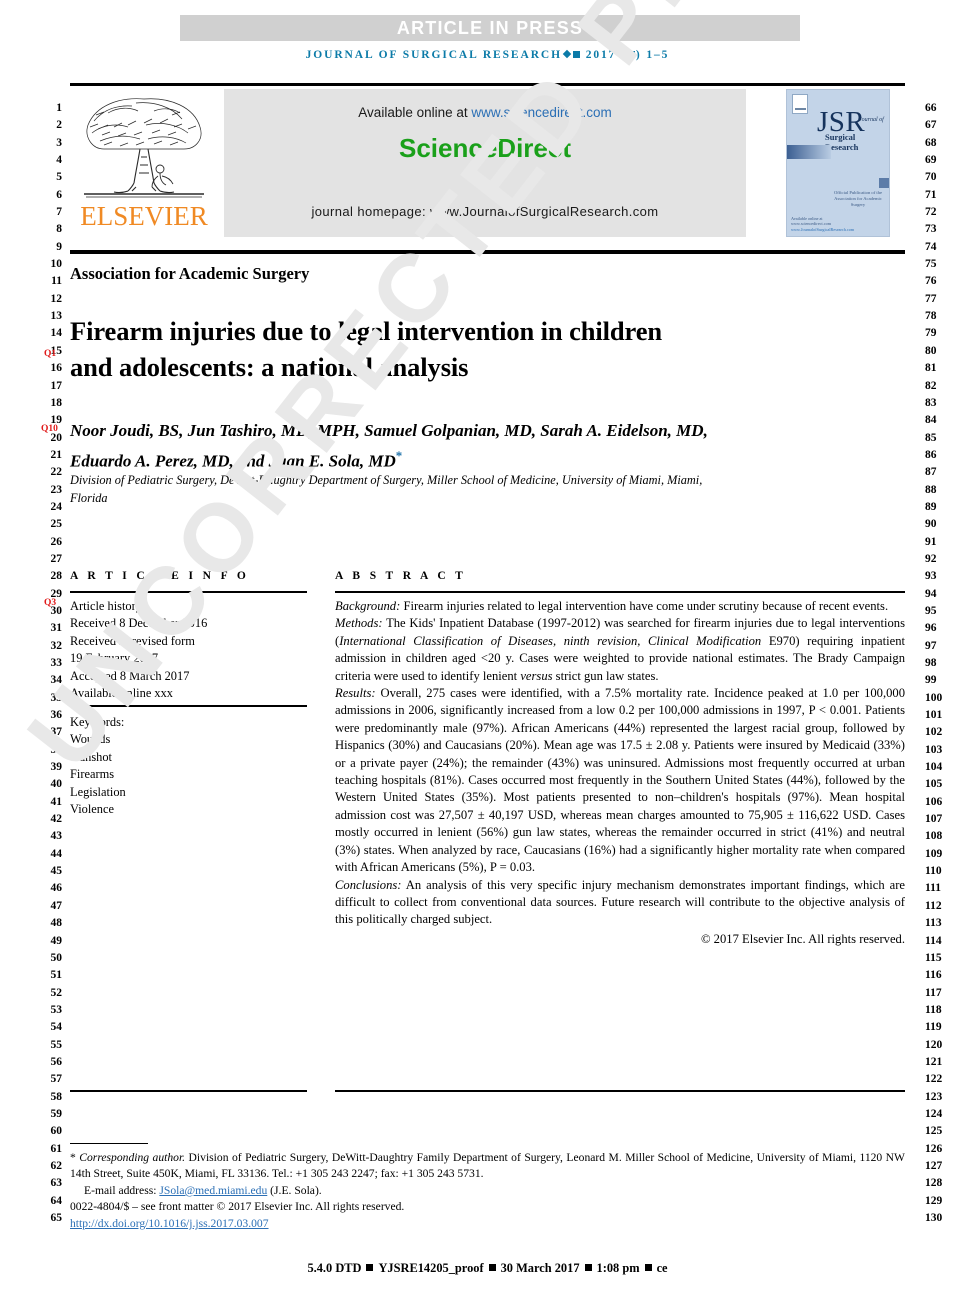 The image size is (975, 1305). Describe the element at coordinates (931, 576) in the screenshot. I see `line-number: 93` at that location.